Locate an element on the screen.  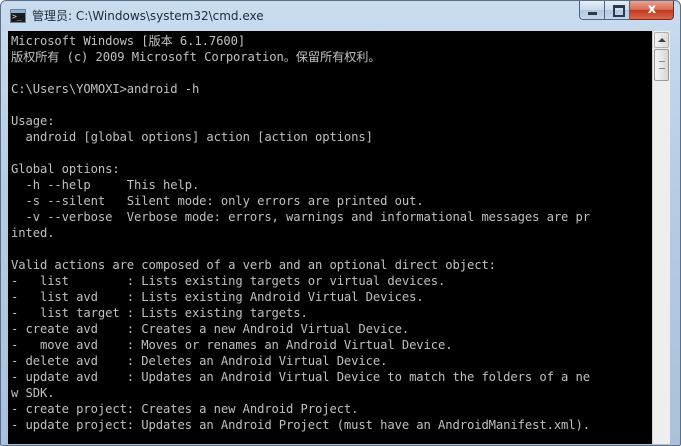
console-line: inted. is located at coordinates (33, 233).